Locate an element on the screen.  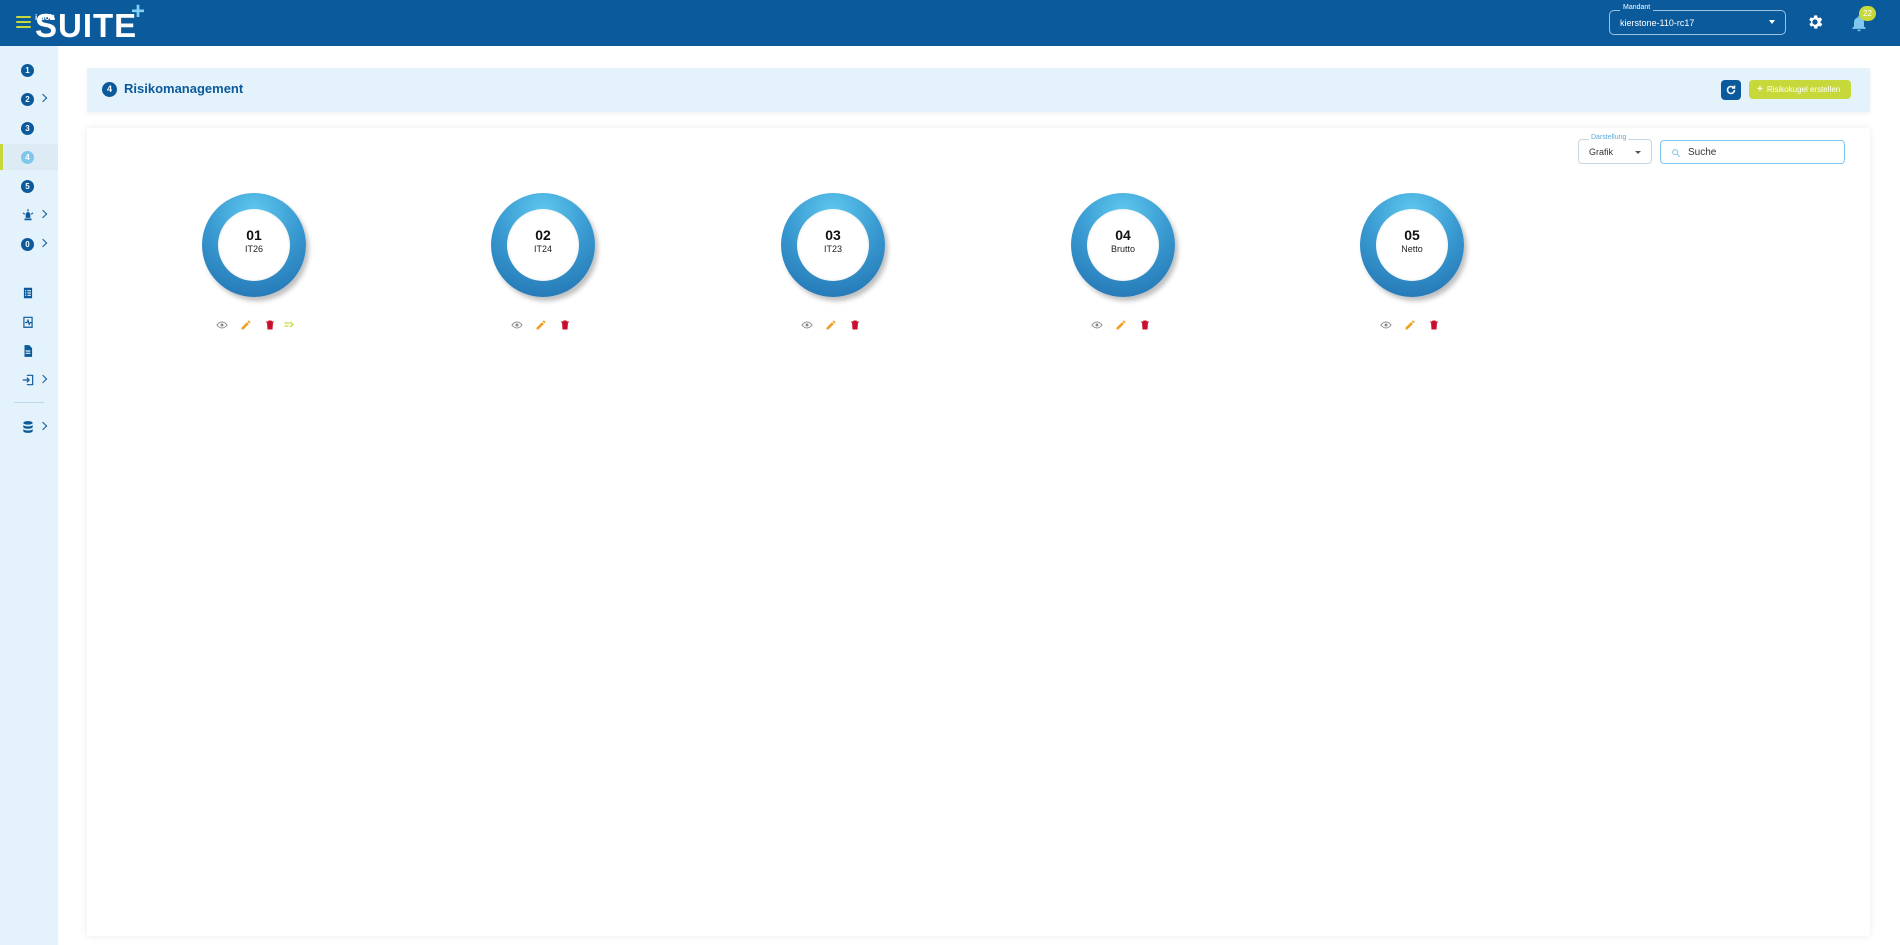
sidebar-item-label: 1 is located at coordinates (27, 70).